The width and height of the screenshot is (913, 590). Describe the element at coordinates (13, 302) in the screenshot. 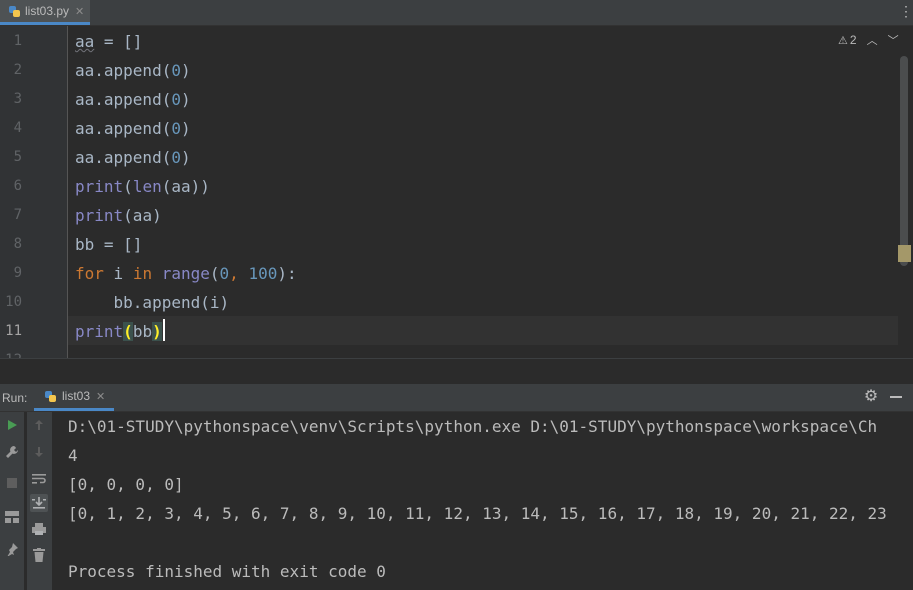

I see `line-number: 10` at that location.